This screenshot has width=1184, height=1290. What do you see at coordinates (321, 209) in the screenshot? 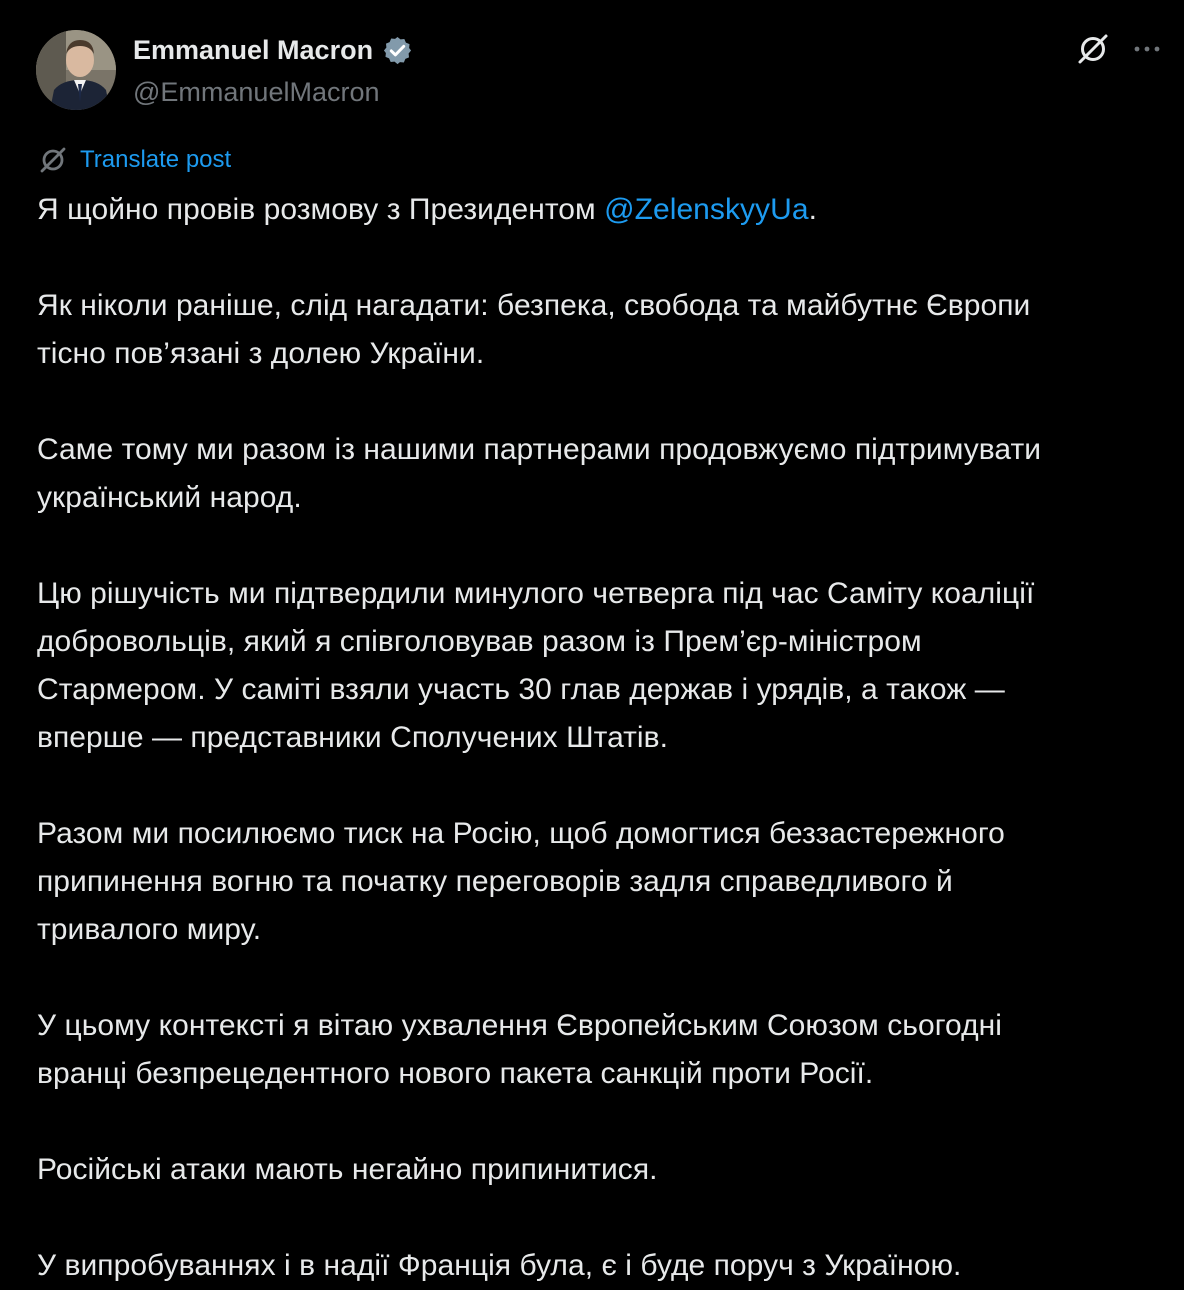
I see `post-text-segment: Я щойно провів розмову з Президентом` at bounding box center [321, 209].